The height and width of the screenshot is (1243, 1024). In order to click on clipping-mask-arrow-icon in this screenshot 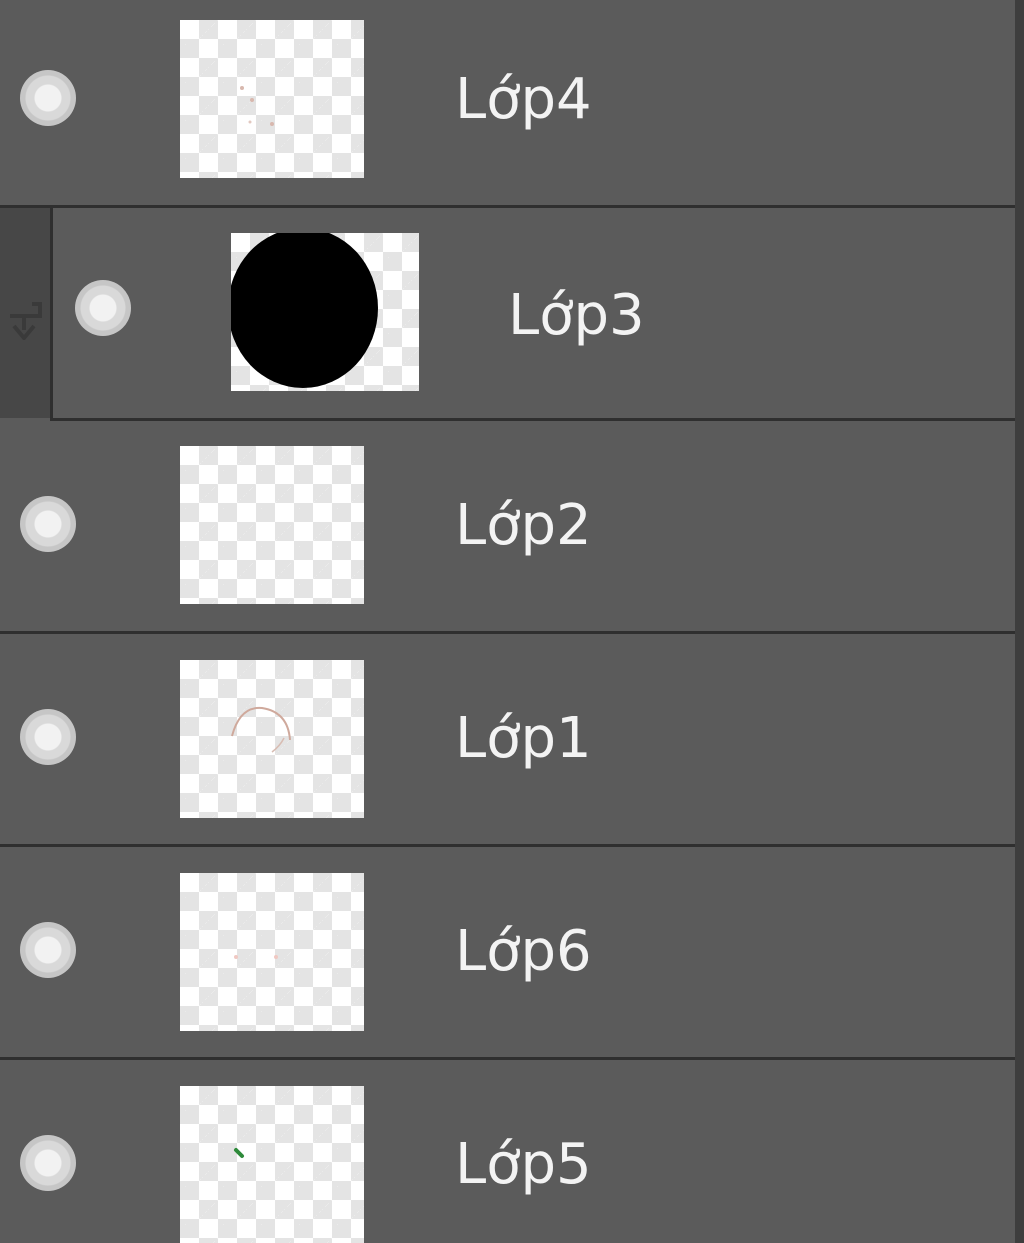, I will do `click(26, 321)`.